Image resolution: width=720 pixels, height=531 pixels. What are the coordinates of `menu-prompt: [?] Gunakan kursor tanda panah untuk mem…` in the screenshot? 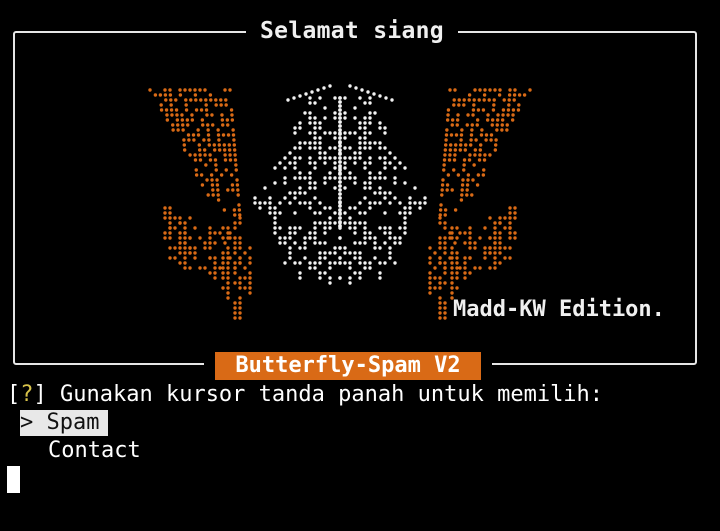 It's located at (305, 395).